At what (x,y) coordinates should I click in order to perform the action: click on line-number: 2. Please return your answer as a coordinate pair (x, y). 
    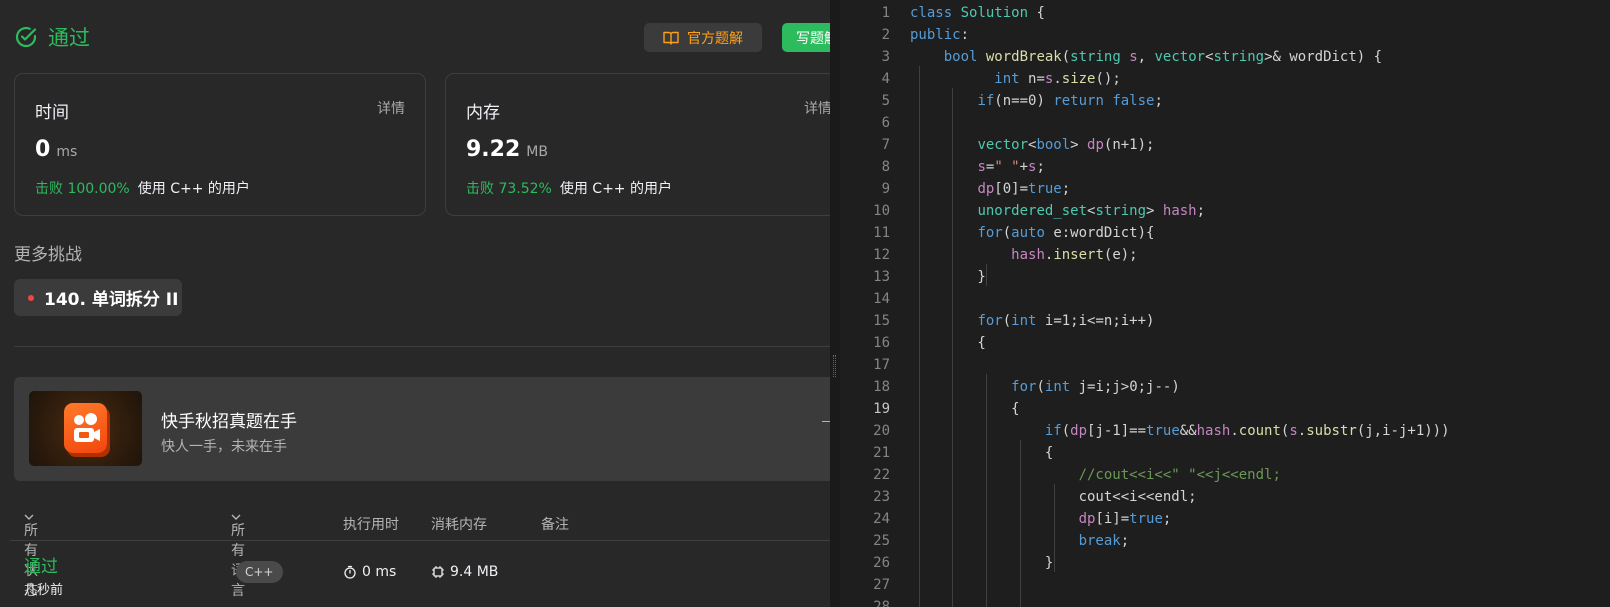
    Looking at the image, I should click on (885, 35).